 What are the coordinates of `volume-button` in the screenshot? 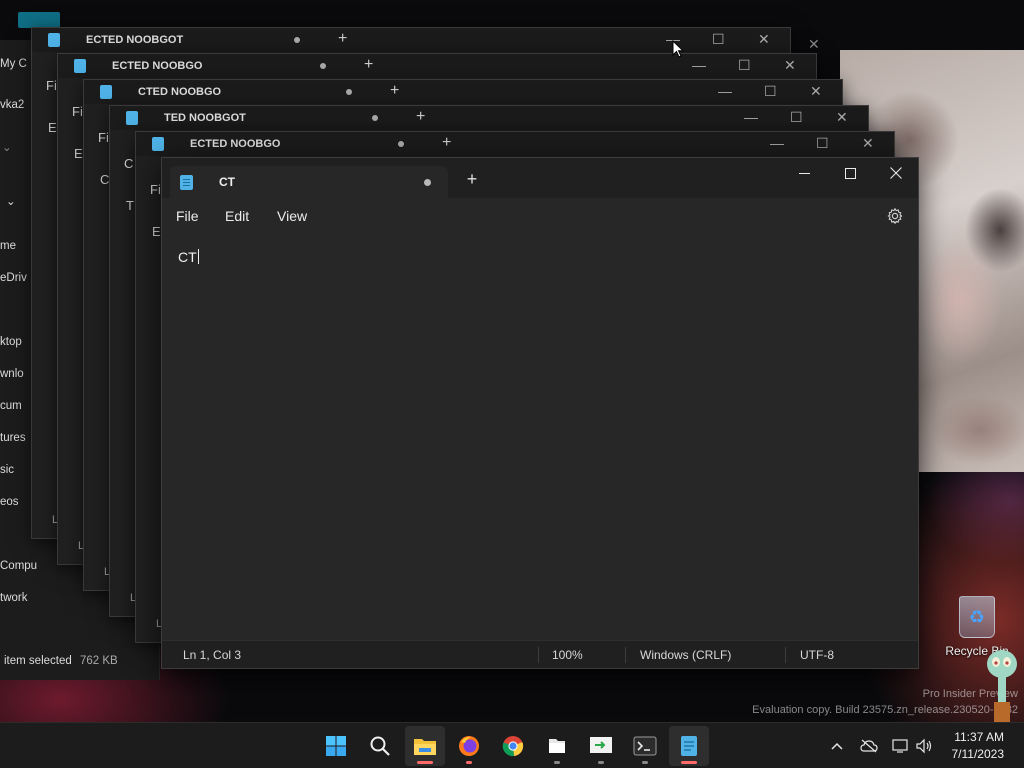 It's located at (924, 745).